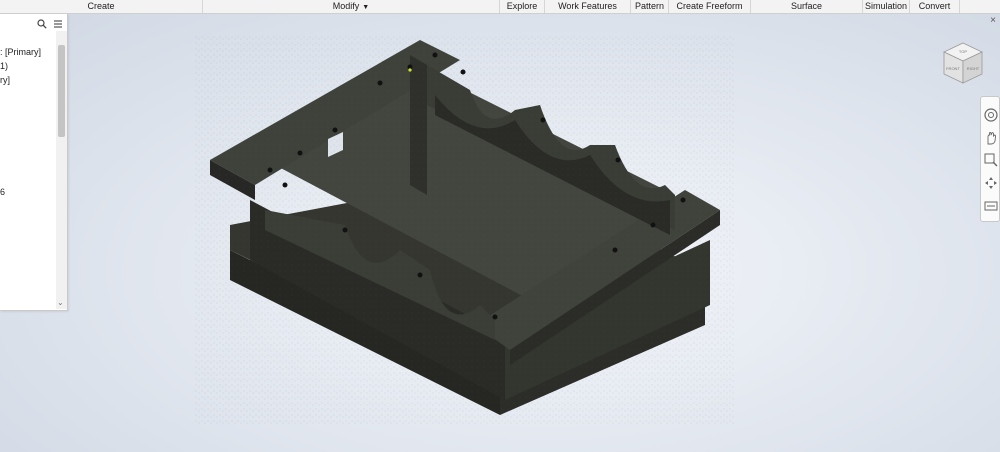 The height and width of the screenshot is (452, 1000). I want to click on ribbon-group-simulation: Simulation, so click(886, 6).